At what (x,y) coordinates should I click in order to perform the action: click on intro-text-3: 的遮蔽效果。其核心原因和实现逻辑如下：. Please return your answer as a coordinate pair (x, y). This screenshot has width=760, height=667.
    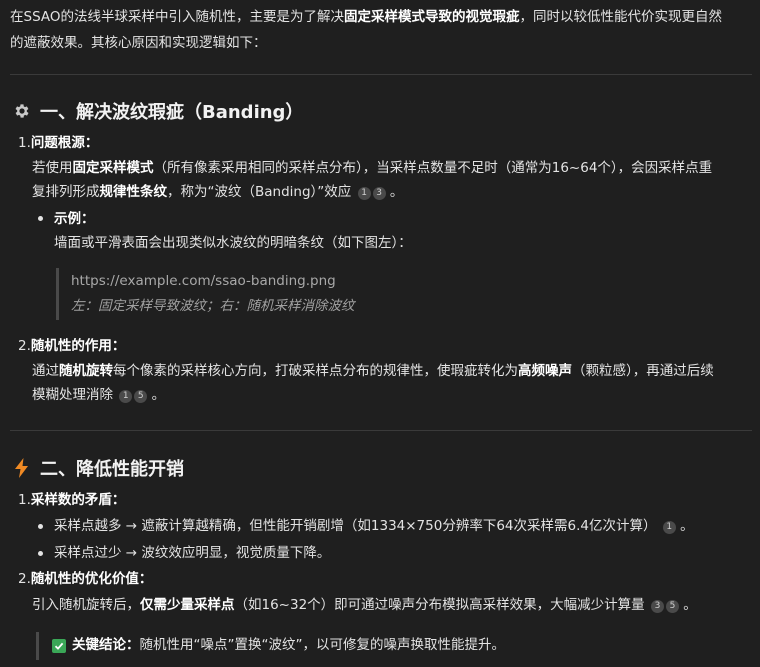
    Looking at the image, I should click on (138, 43).